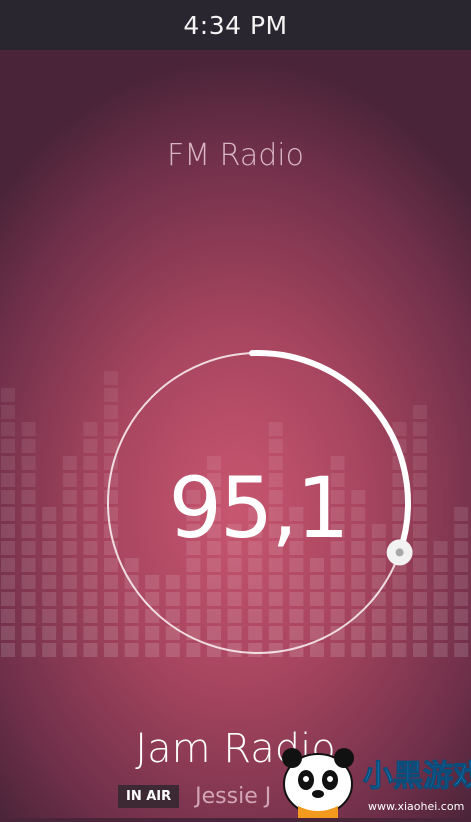 The image size is (471, 822). I want to click on in-air-badge: IN AIR, so click(149, 796).